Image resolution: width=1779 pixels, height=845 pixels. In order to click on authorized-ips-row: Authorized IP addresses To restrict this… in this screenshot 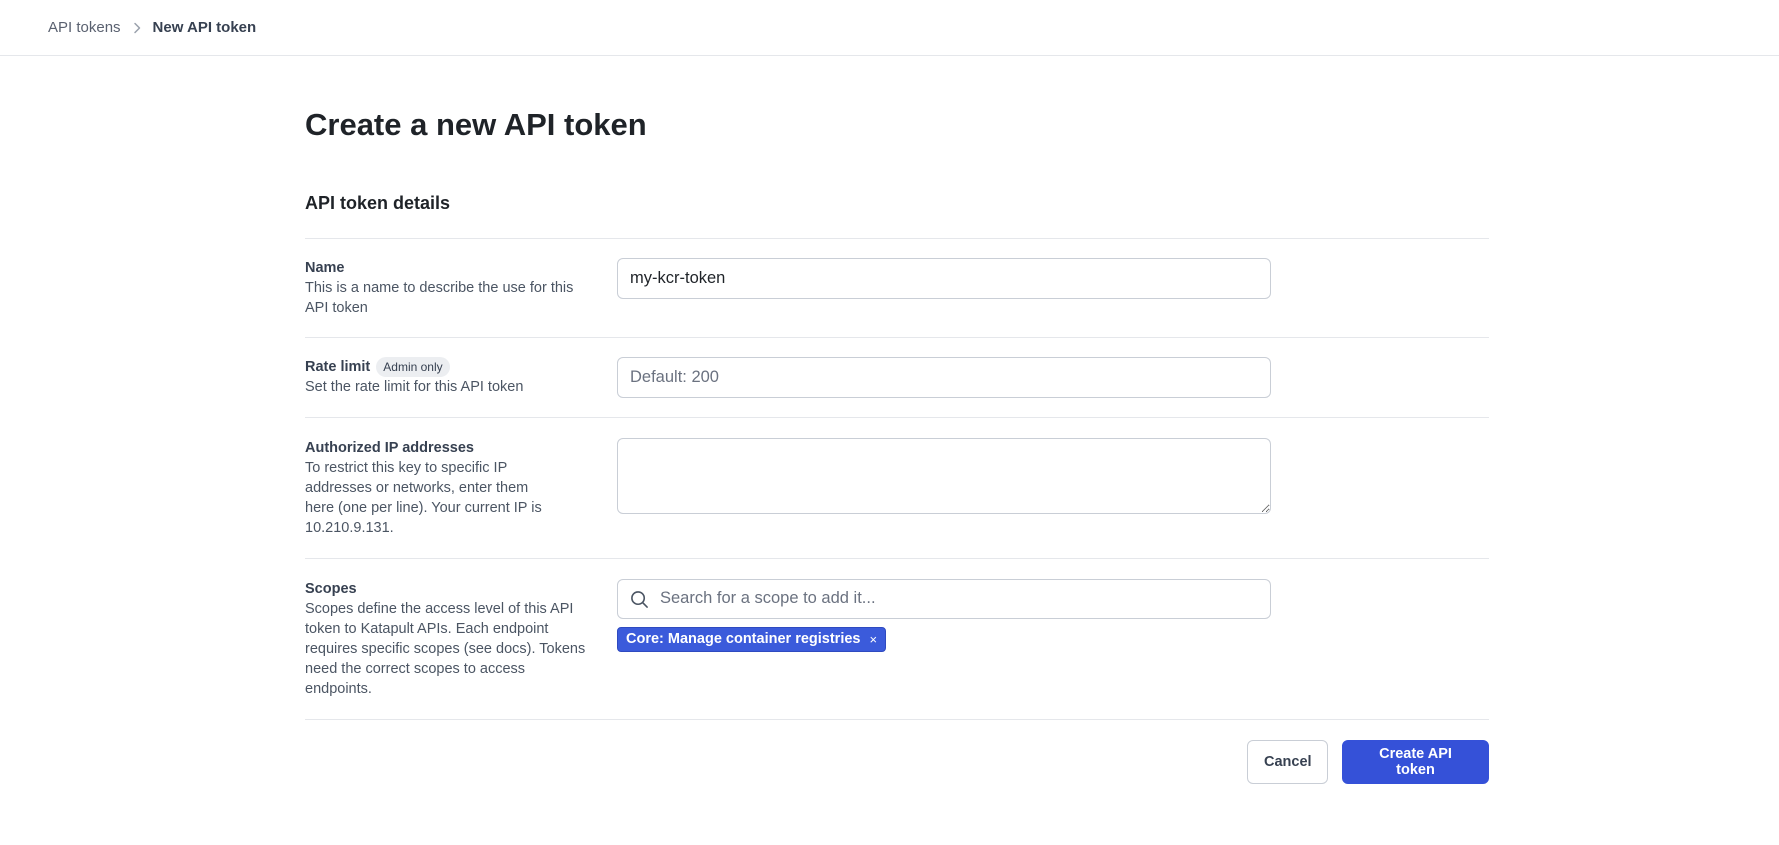, I will do `click(897, 488)`.